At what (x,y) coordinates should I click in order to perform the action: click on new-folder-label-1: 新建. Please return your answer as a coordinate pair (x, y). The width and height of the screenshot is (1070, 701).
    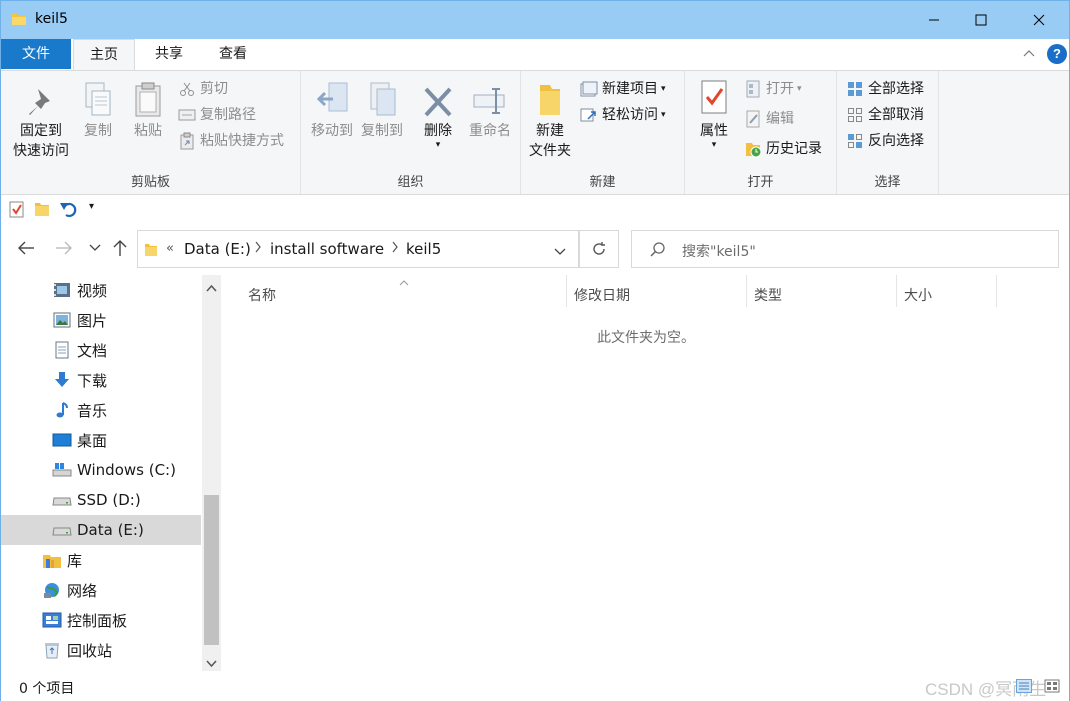
    Looking at the image, I should click on (550, 131).